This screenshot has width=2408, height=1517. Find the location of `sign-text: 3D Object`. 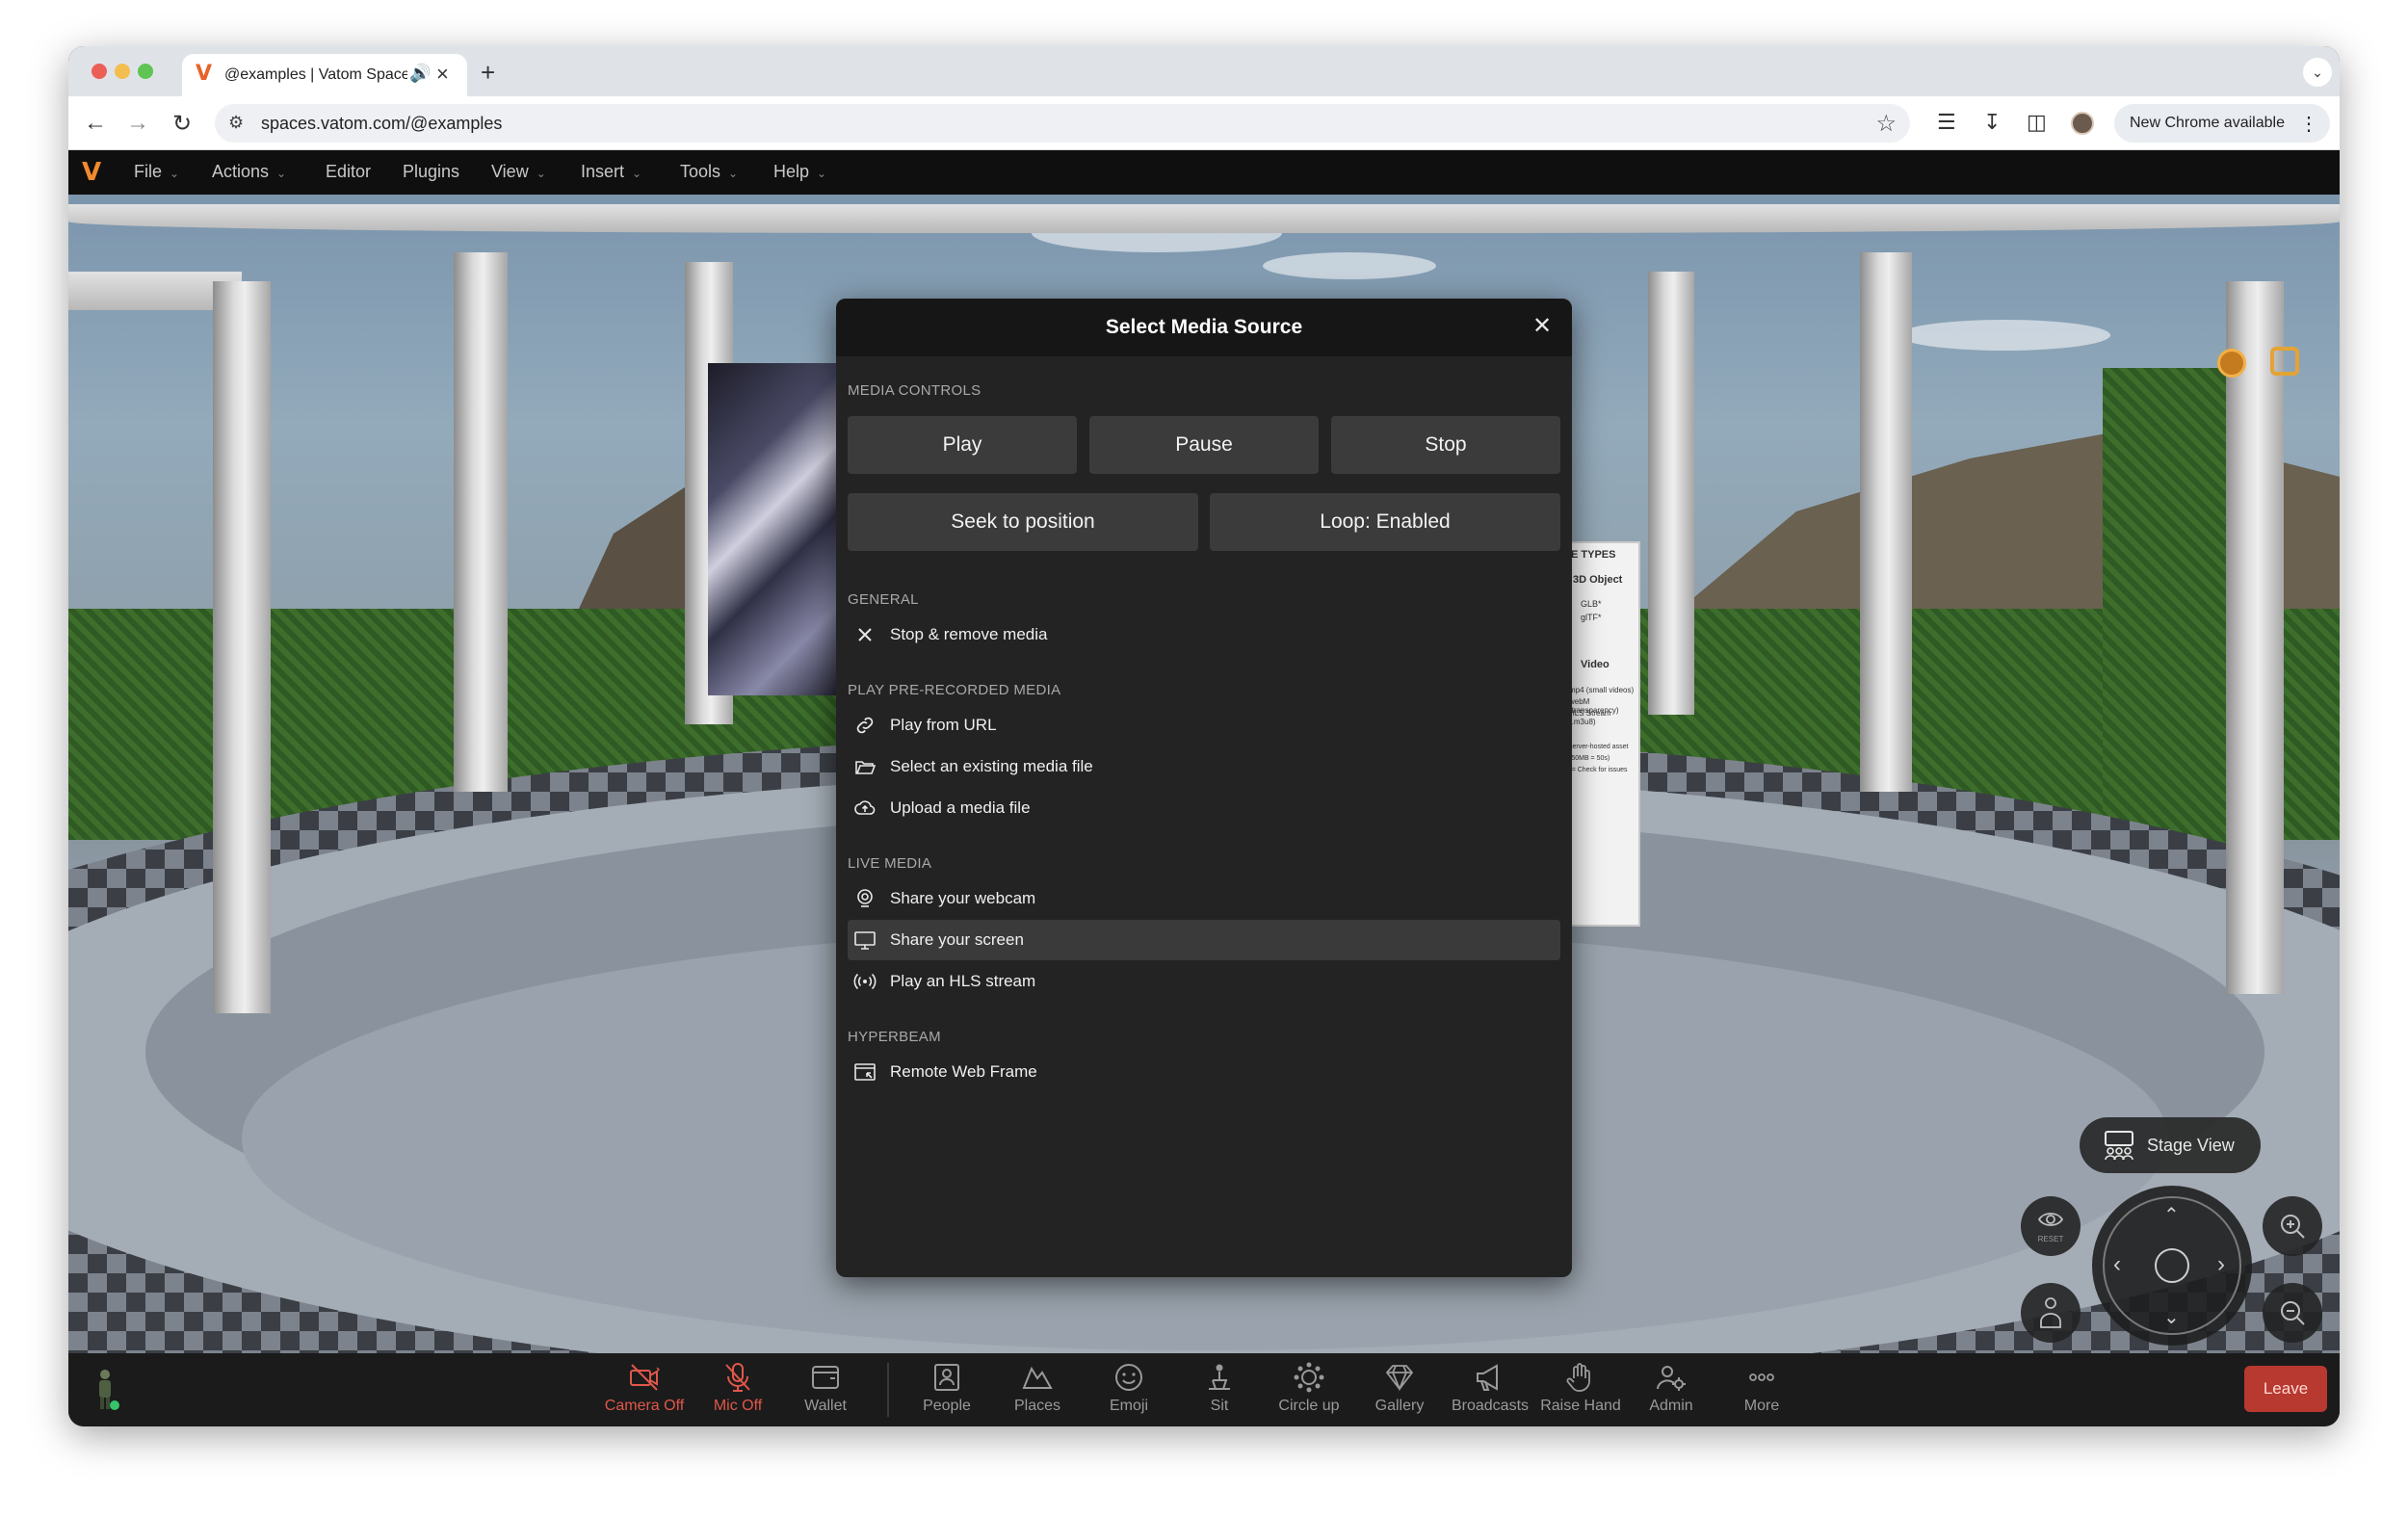

sign-text: 3D Object is located at coordinates (1598, 580).